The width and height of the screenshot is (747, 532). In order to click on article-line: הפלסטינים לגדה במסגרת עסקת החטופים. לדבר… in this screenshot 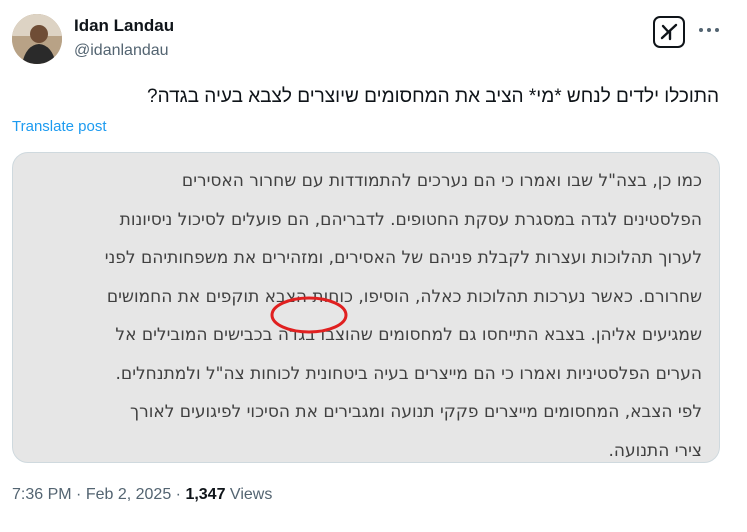, I will do `click(410, 219)`.